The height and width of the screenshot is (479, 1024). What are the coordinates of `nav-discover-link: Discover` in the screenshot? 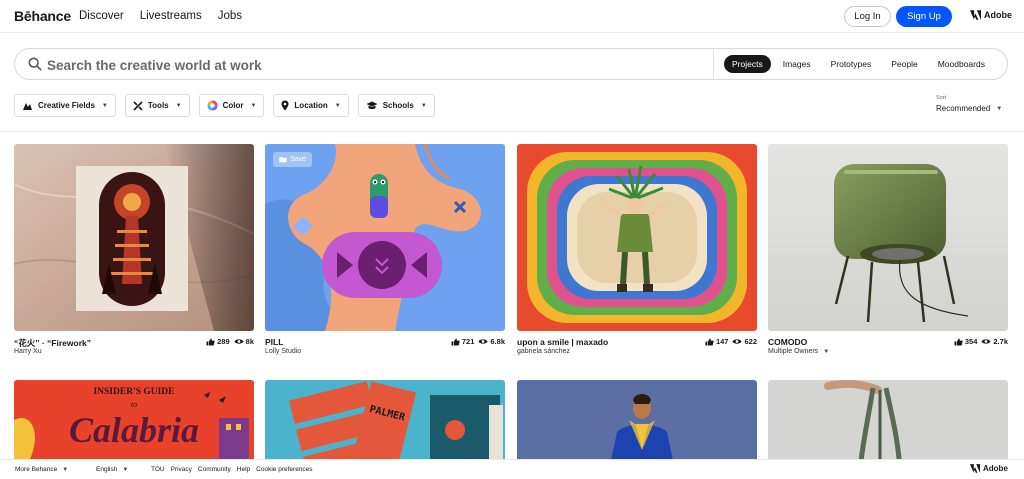 It's located at (101, 16).